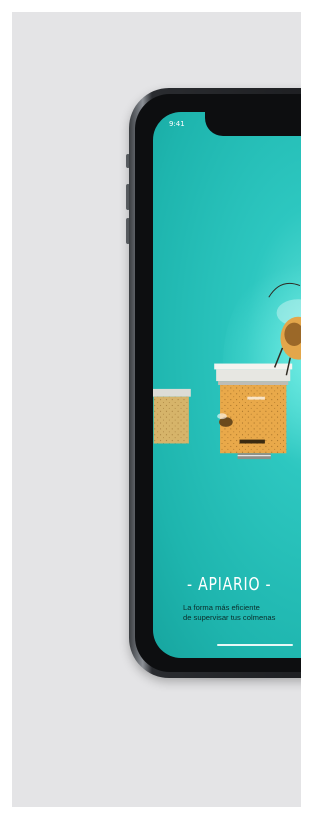  I want to click on tagline-line-1: La forma más eficiente, so click(221, 607).